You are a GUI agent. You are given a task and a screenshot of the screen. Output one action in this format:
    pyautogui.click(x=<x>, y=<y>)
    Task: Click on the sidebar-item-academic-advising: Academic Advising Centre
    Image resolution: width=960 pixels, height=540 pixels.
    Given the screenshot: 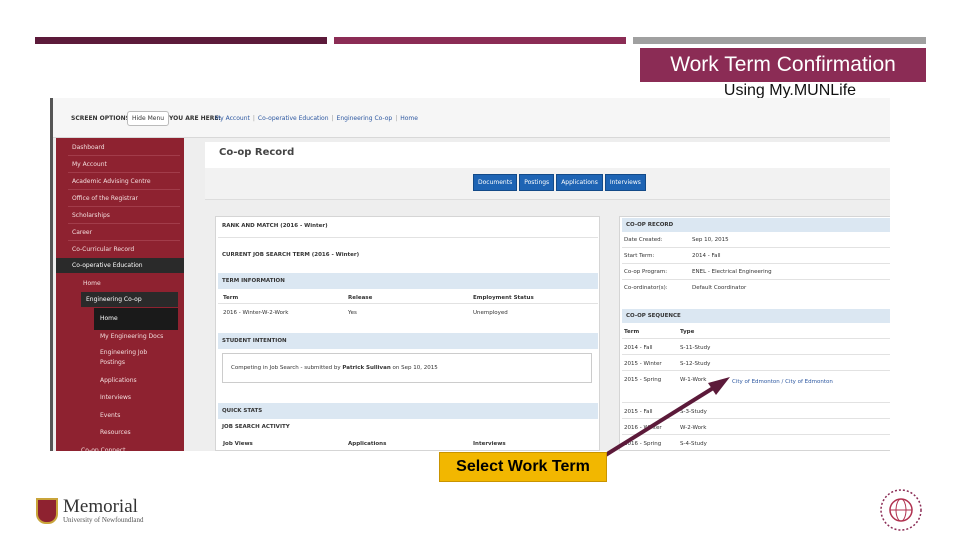 What is the action you would take?
    pyautogui.click(x=120, y=181)
    